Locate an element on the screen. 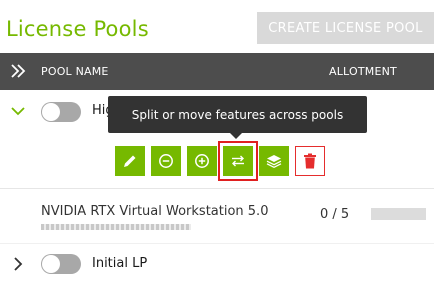 The height and width of the screenshot is (291, 443). expand-all-icon is located at coordinates (18, 71).